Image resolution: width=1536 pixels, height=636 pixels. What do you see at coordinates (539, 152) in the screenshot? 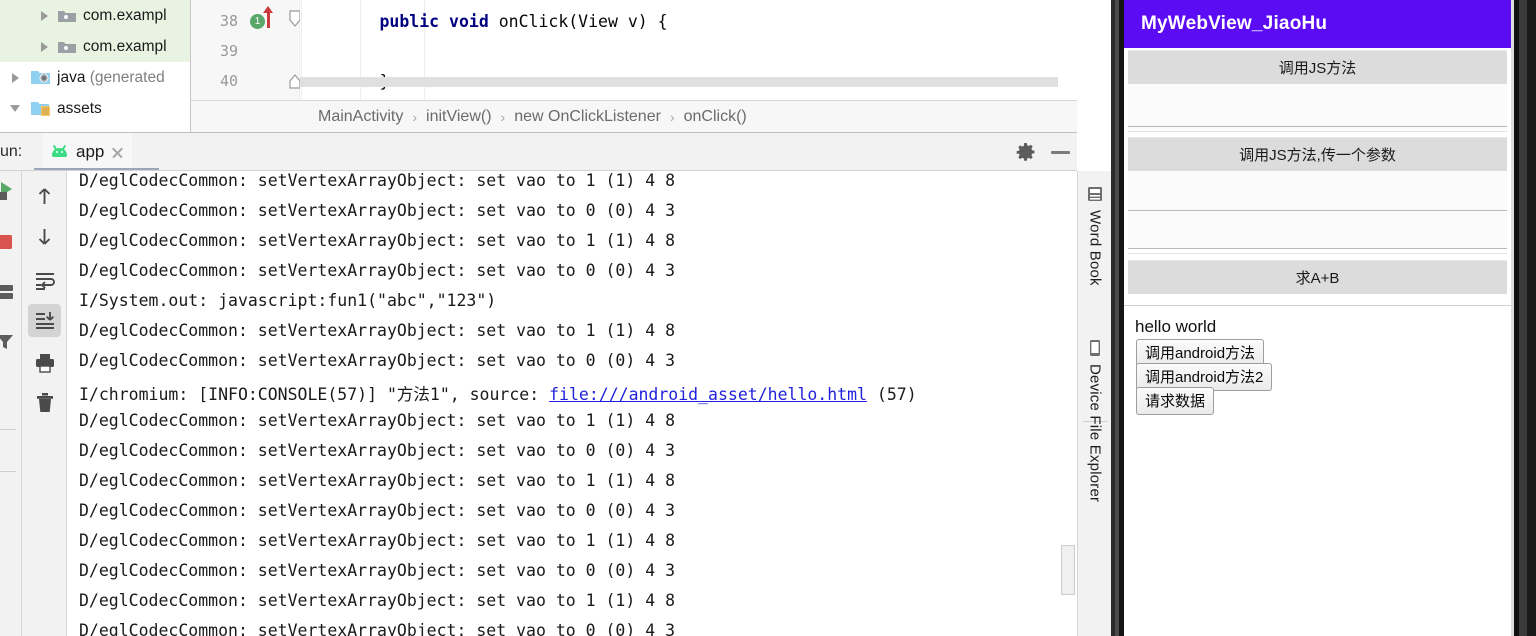
I see `run-panel-header: un: app` at bounding box center [539, 152].